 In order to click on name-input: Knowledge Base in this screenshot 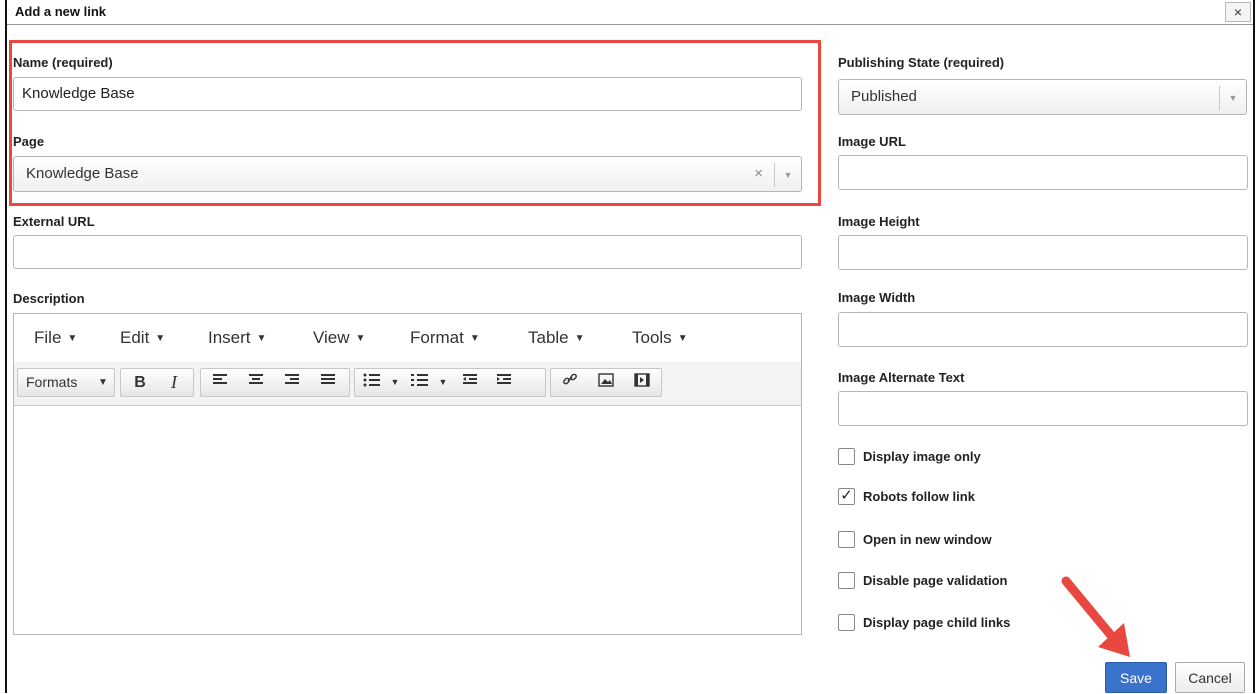, I will do `click(407, 94)`.